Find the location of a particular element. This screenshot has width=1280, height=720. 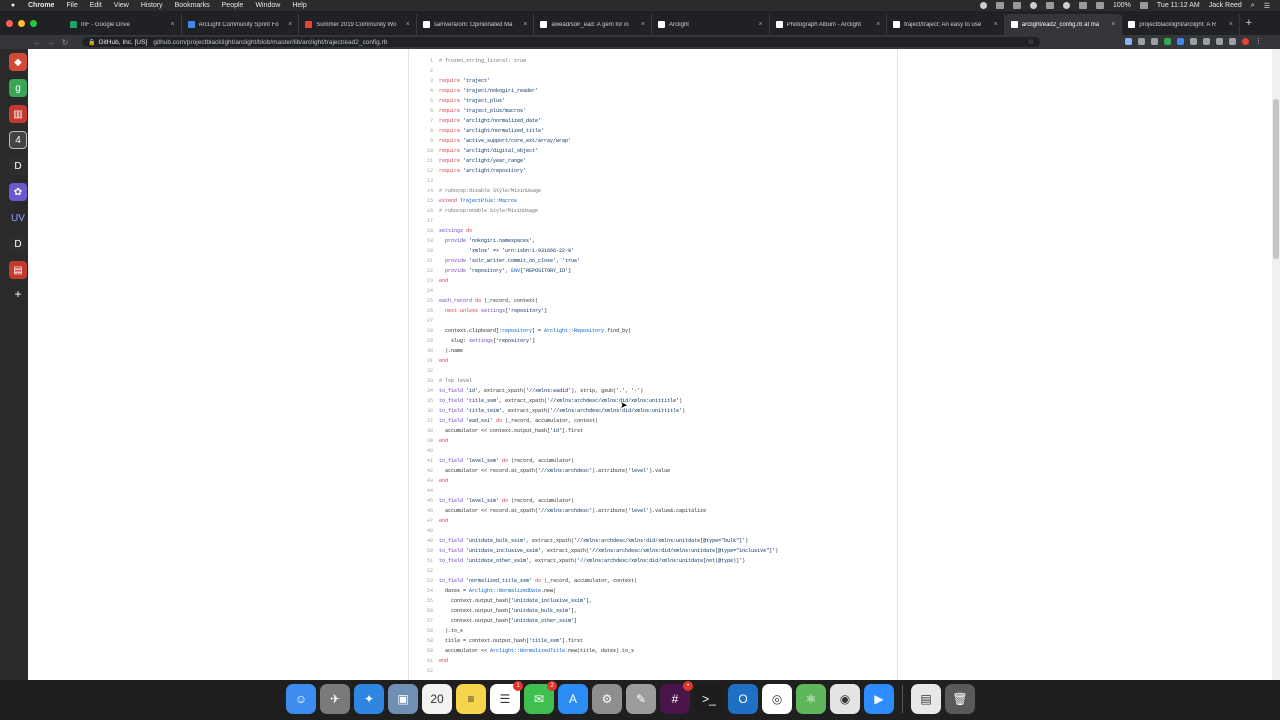

browser-tab: projectblacklight/arclight: A R × is located at coordinates (1181, 24).